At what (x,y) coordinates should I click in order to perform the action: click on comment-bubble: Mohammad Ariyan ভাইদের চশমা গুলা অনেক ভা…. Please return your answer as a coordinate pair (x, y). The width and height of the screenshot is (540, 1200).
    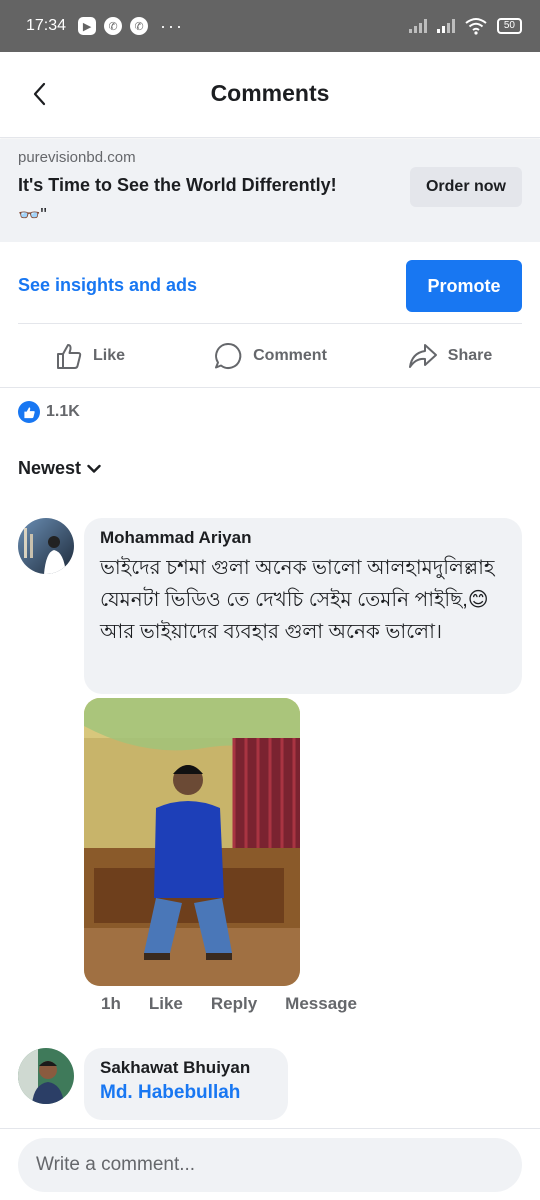
    Looking at the image, I should click on (303, 606).